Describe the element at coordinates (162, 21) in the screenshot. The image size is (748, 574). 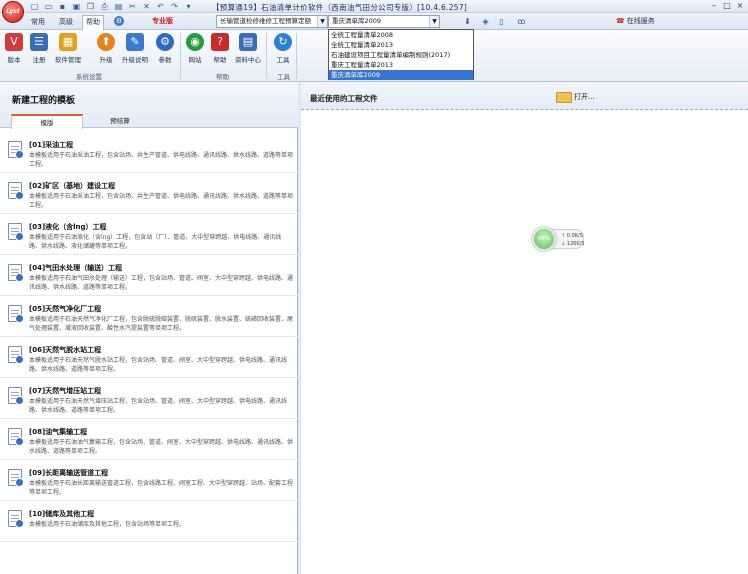
I see `edition-label: 专业版` at that location.